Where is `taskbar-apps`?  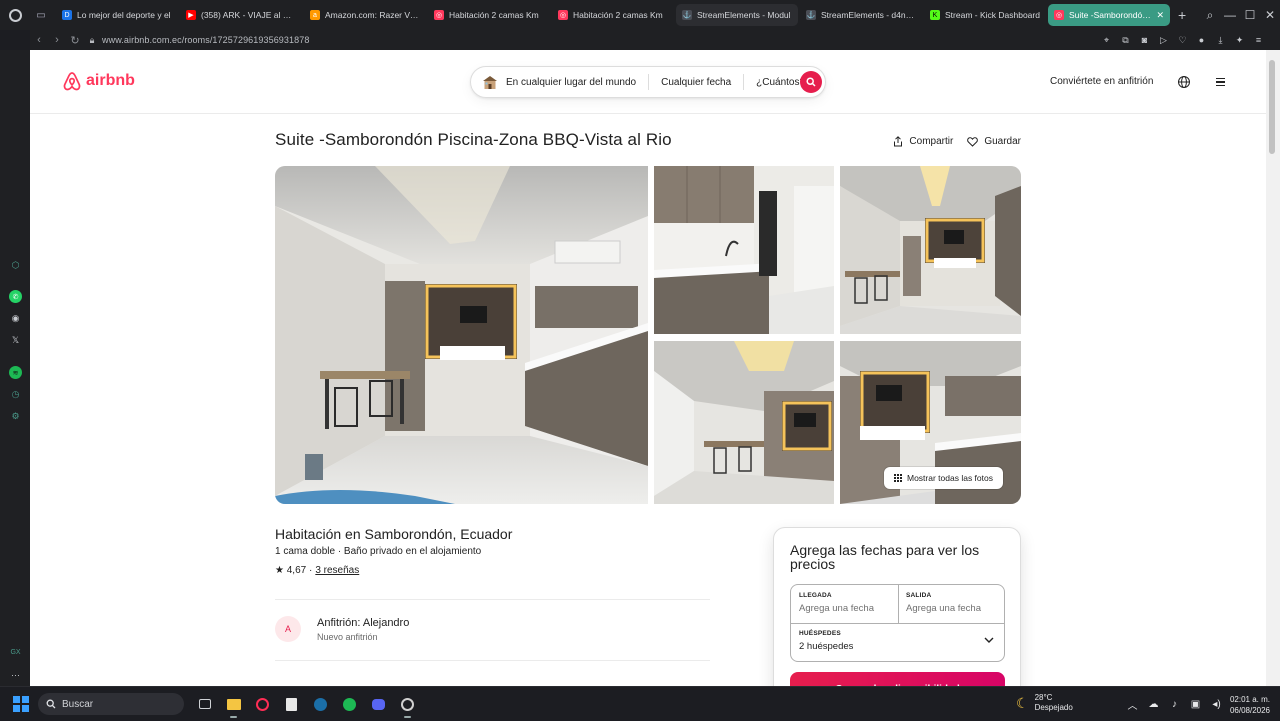 taskbar-apps is located at coordinates (306, 704).